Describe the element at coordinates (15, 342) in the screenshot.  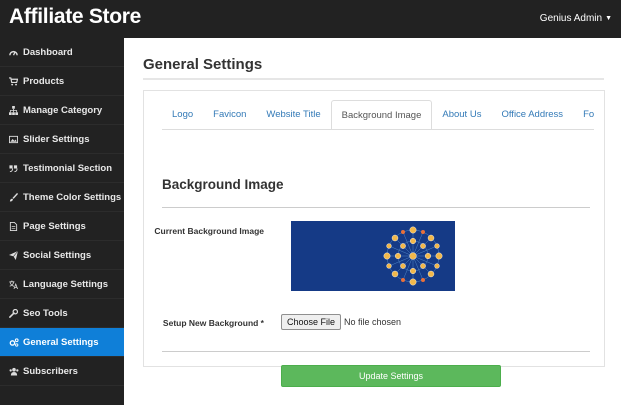
I see `gears-icon` at that location.